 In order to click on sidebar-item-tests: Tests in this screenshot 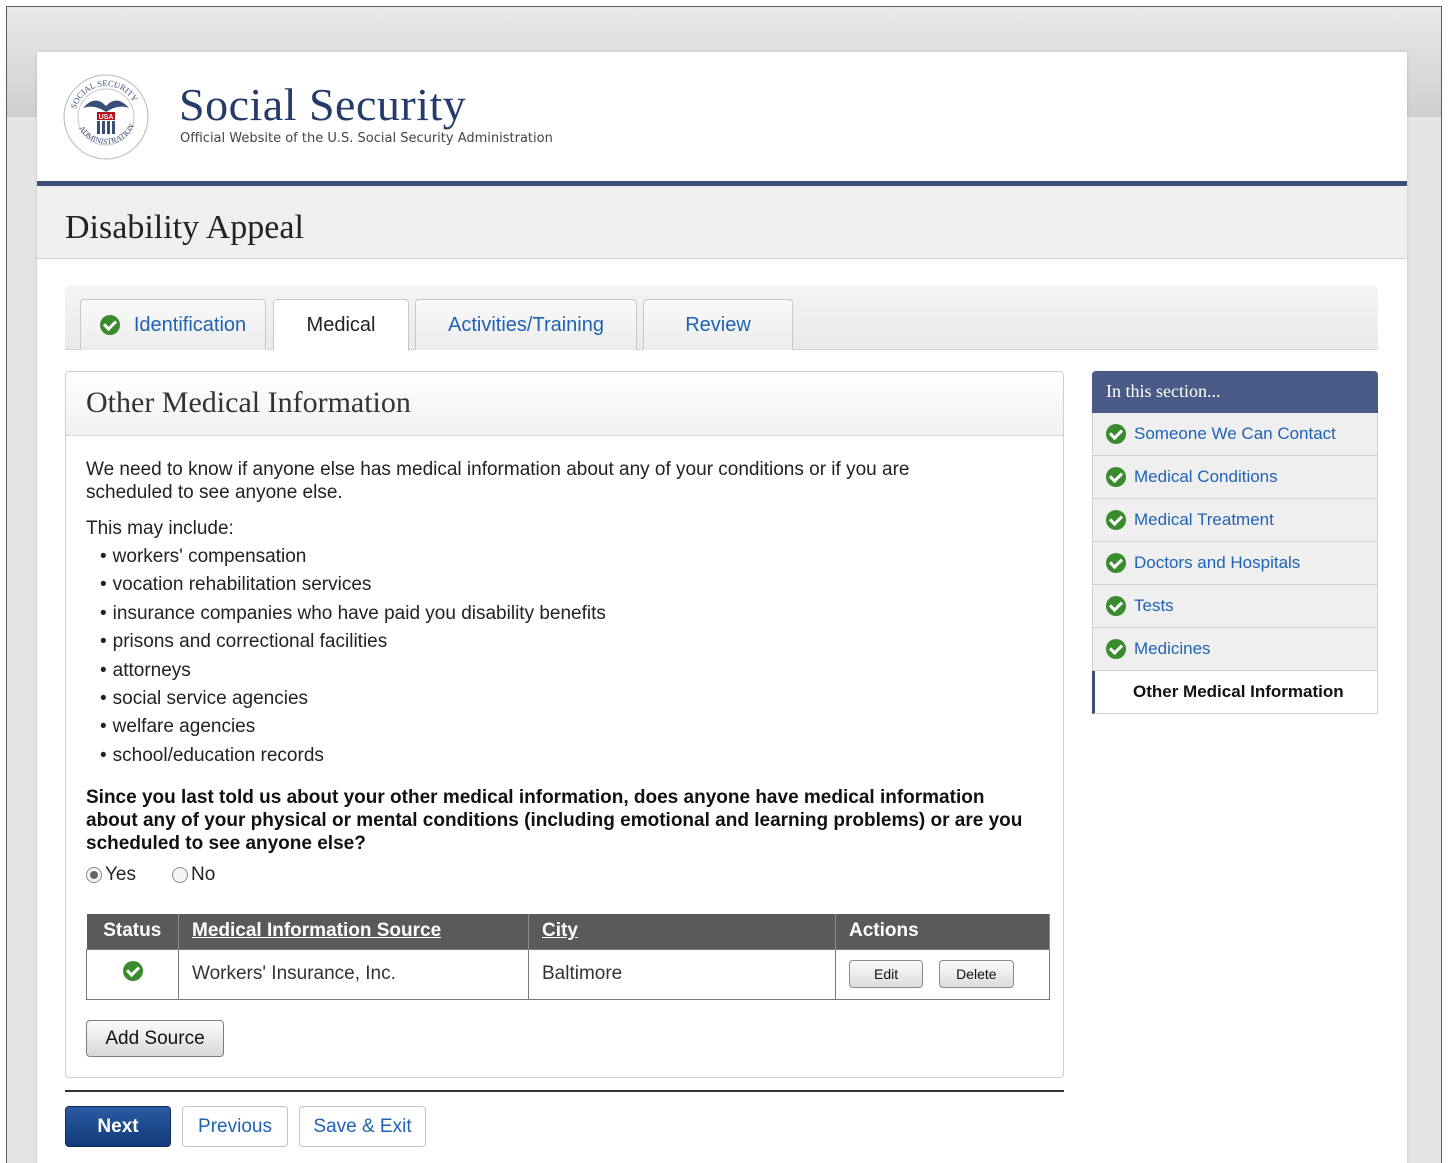, I will do `click(1235, 606)`.